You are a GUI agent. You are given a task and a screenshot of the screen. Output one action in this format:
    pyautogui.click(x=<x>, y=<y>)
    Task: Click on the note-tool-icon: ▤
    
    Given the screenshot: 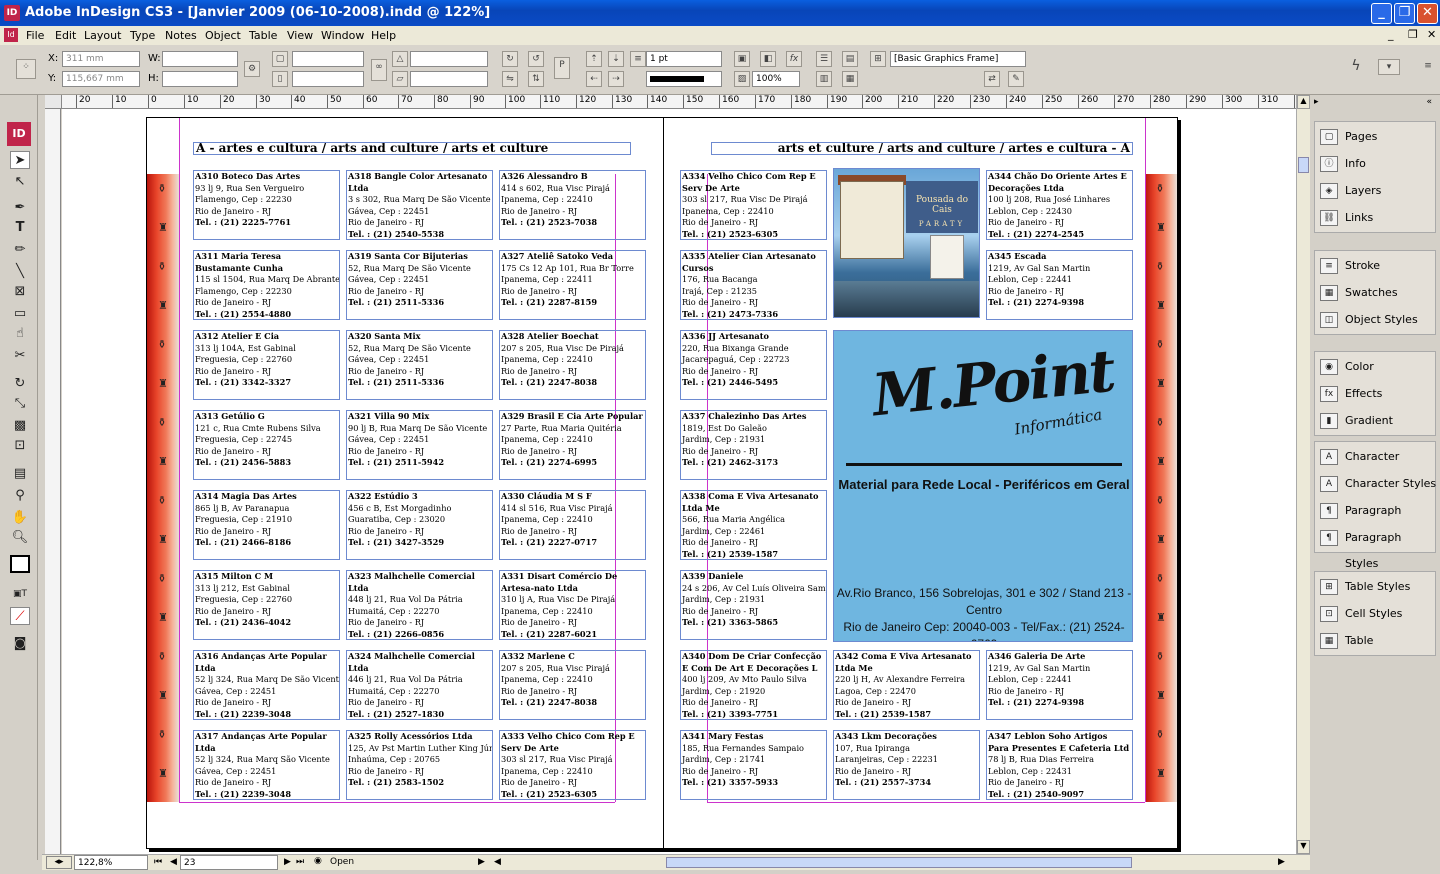 What is the action you would take?
    pyautogui.click(x=20, y=474)
    